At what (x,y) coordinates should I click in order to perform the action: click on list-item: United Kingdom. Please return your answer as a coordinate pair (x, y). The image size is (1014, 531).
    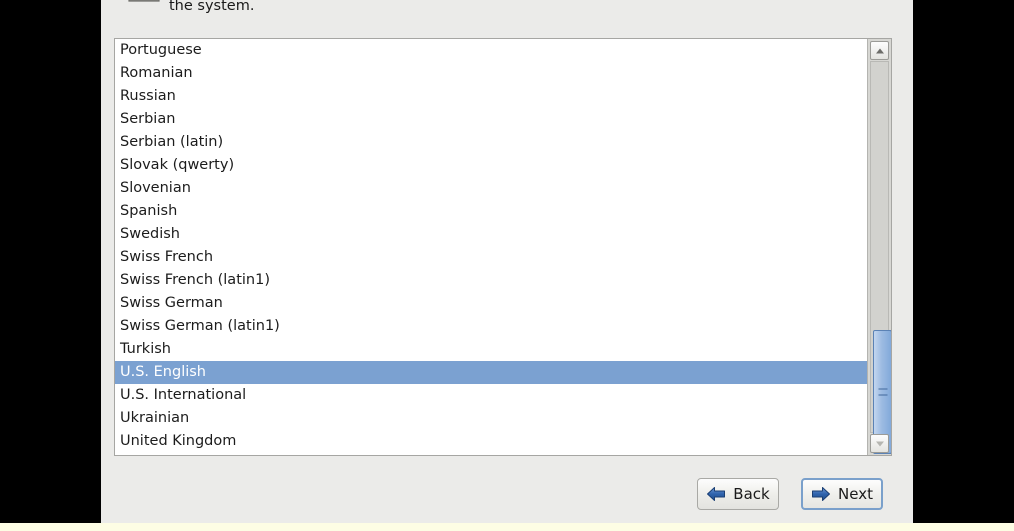
    Looking at the image, I should click on (492, 441).